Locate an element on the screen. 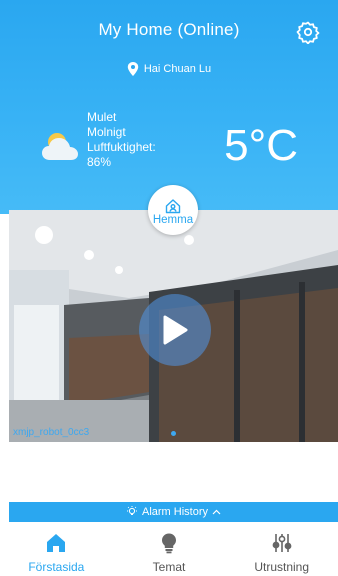 The image size is (338, 576). temperature: 5°C is located at coordinates (261, 145).